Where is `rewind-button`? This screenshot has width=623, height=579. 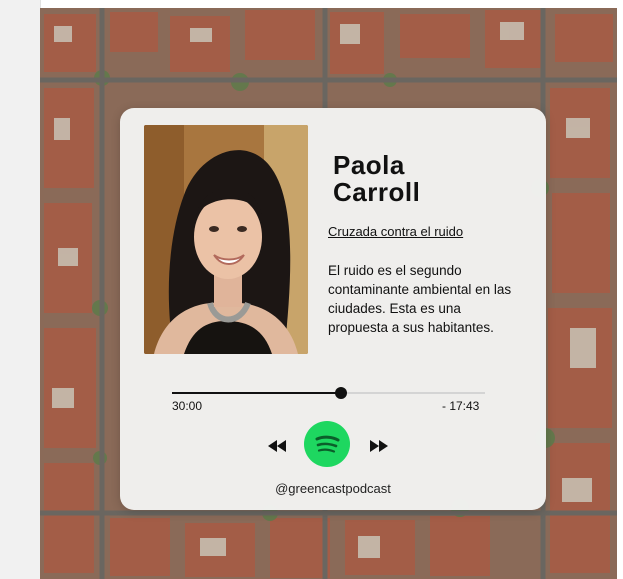
rewind-button is located at coordinates (277, 448).